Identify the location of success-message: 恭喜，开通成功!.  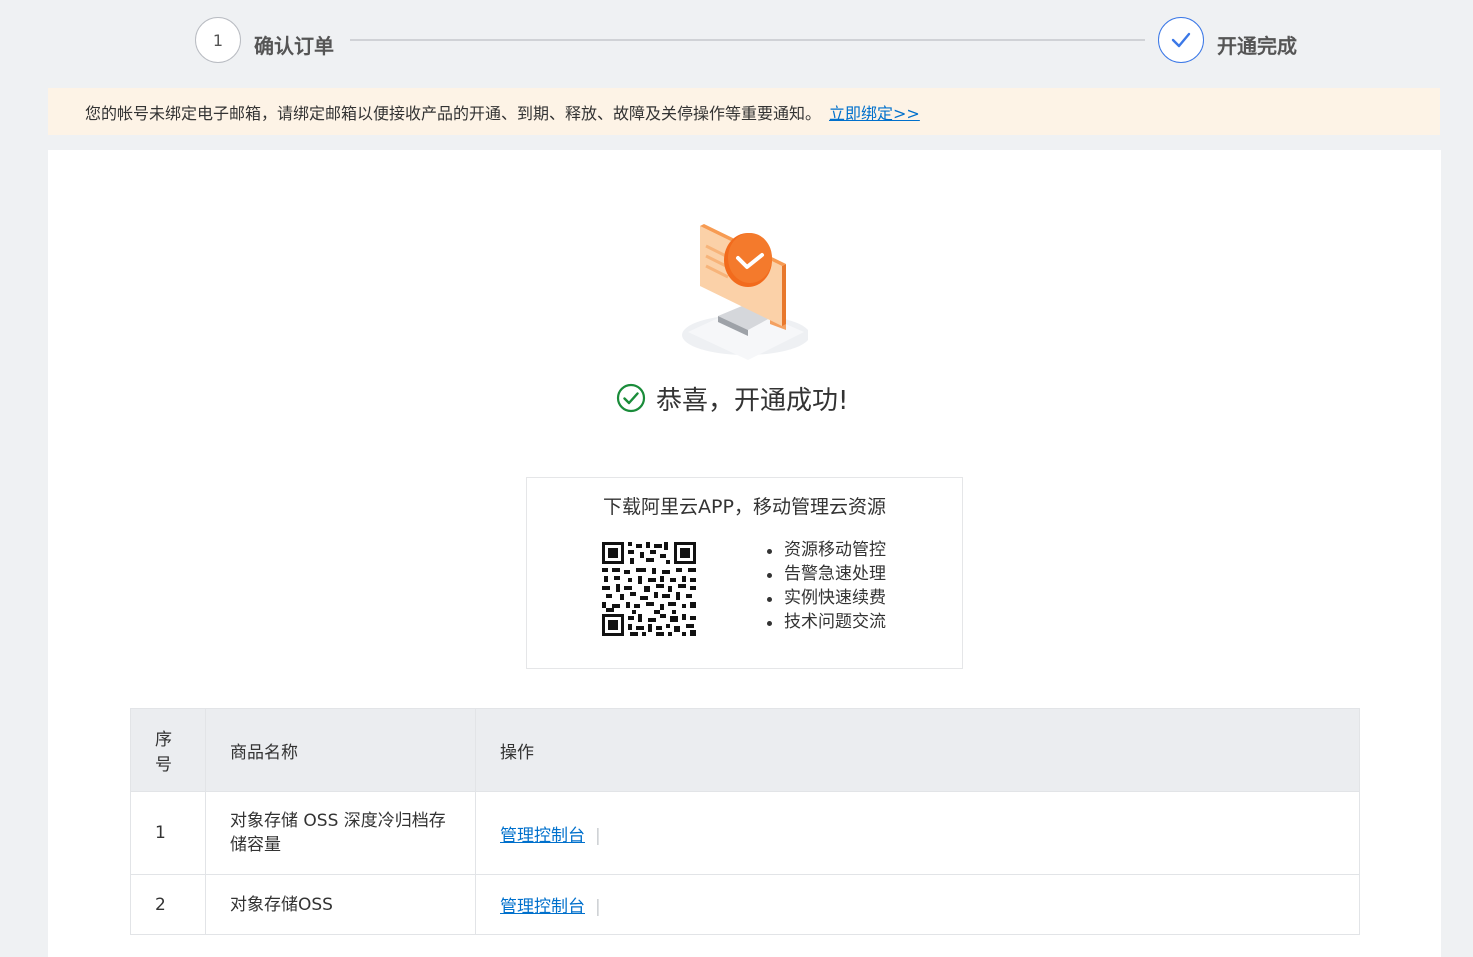
(766, 398).